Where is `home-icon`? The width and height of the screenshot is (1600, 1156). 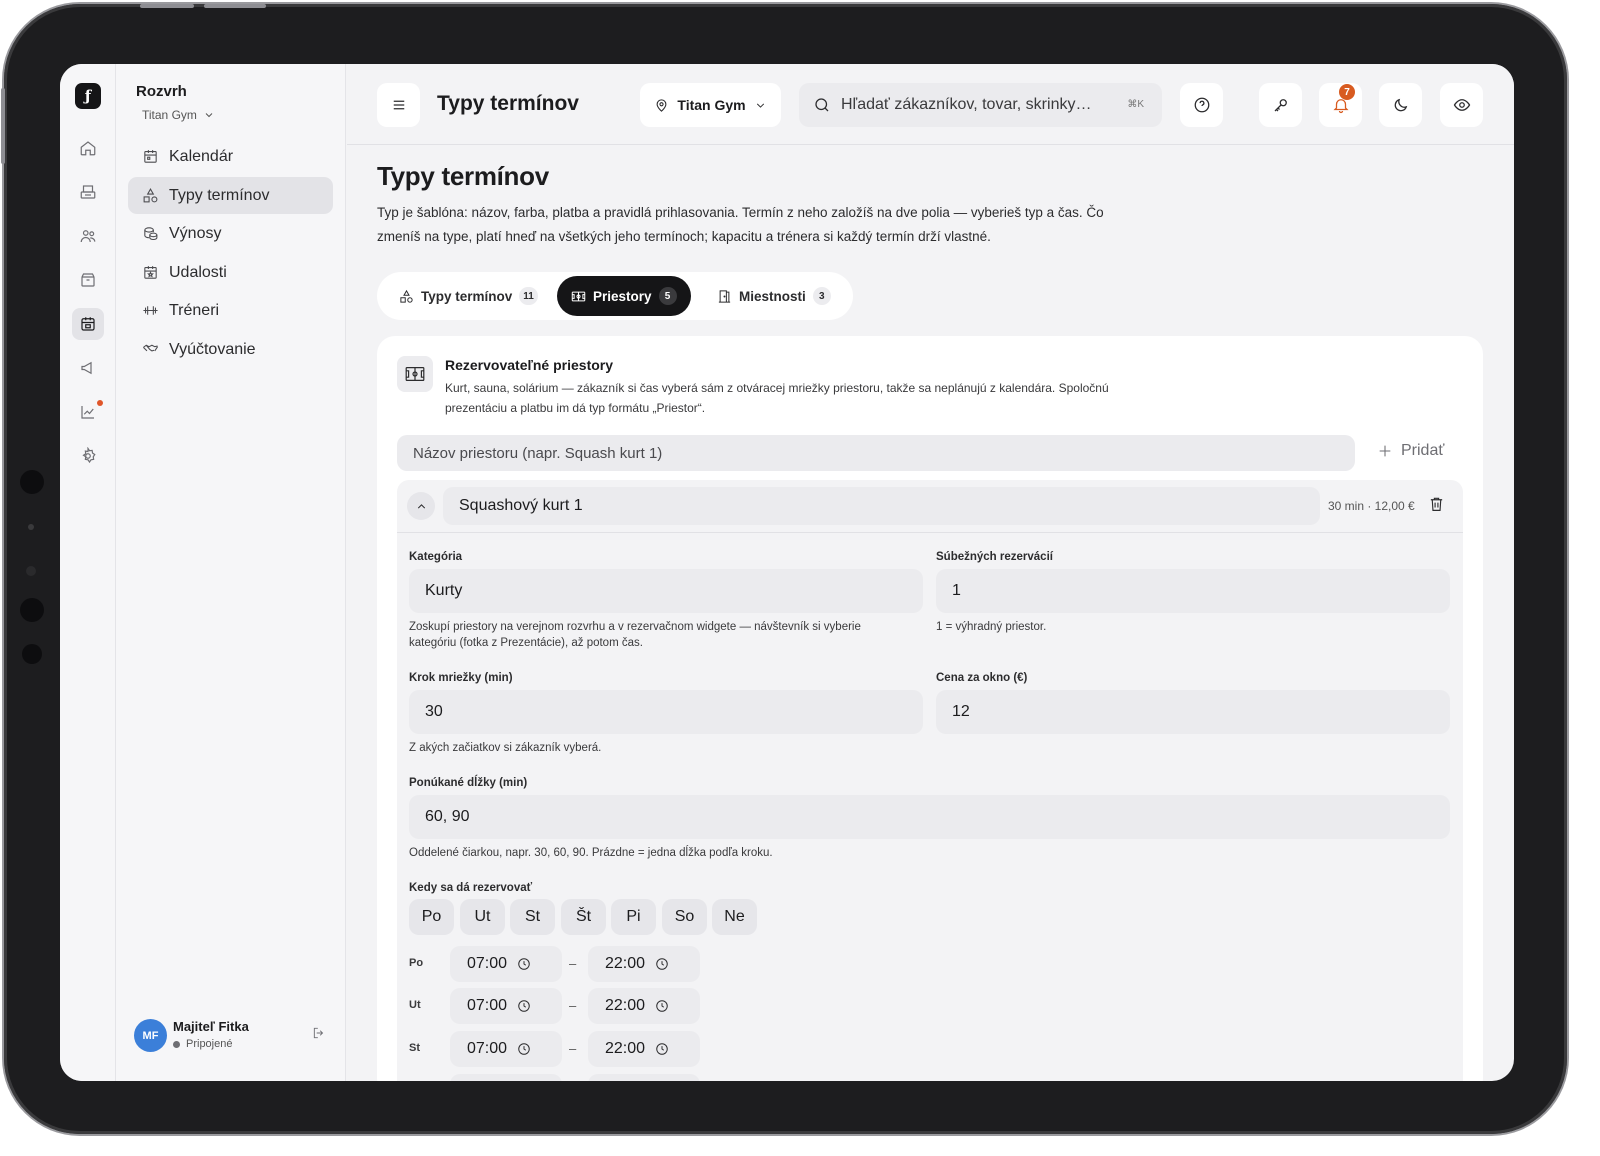 home-icon is located at coordinates (88, 148).